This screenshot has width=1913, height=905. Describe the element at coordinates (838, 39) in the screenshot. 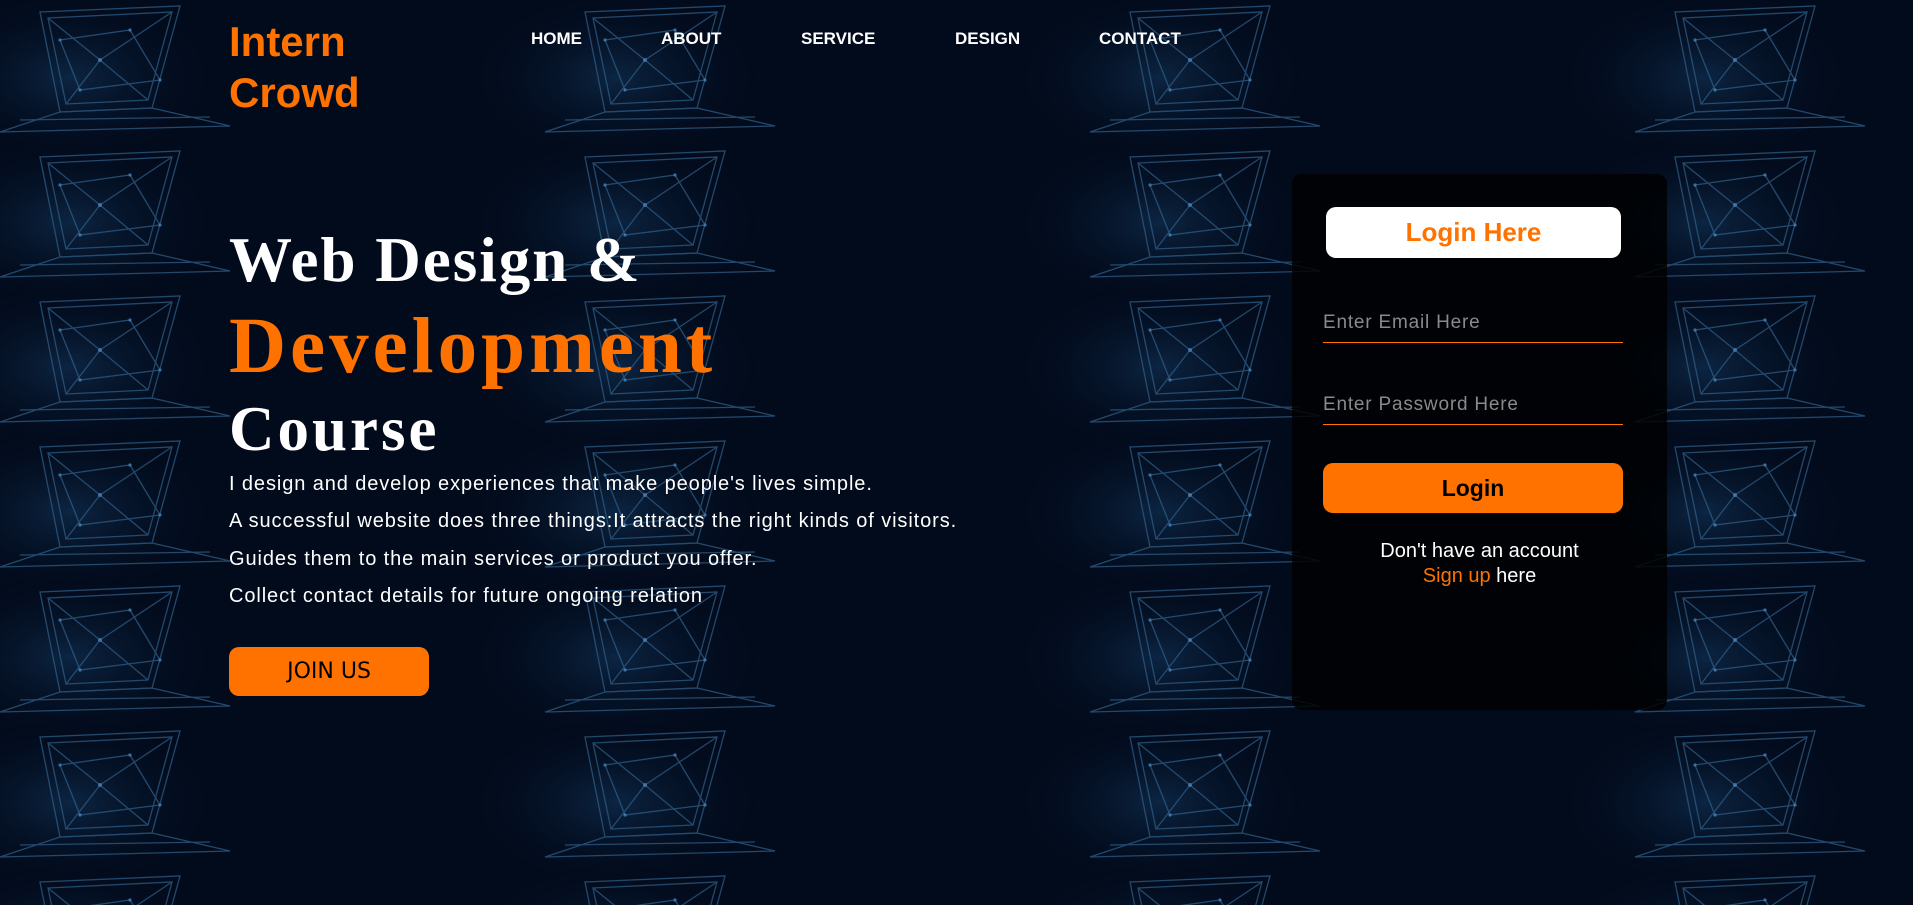

I see `nav-service: SERVICE` at that location.